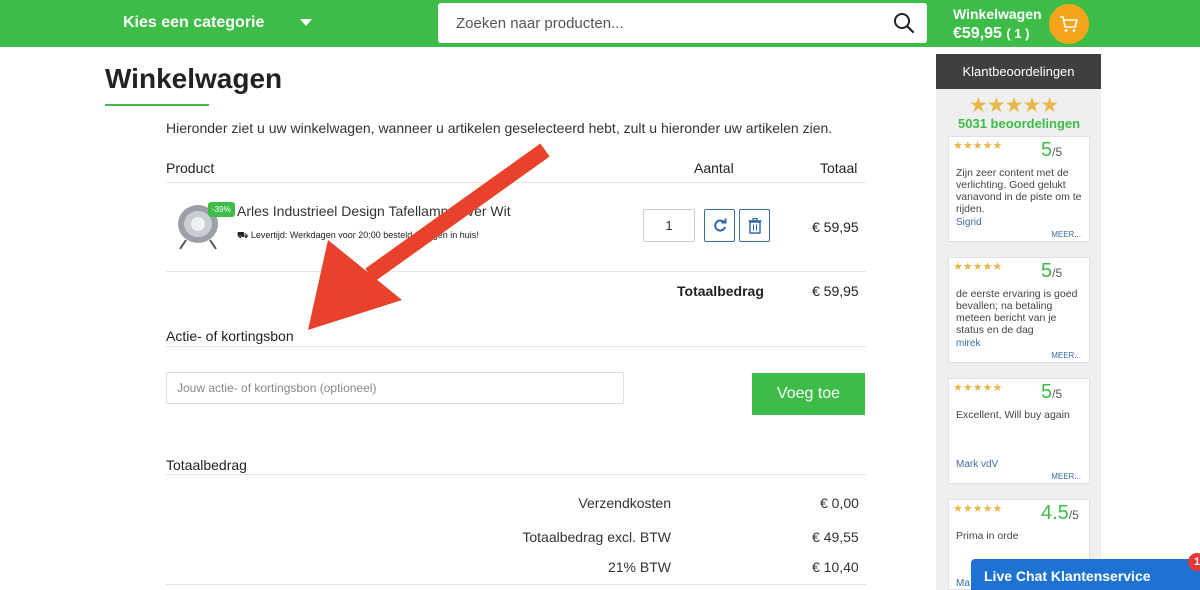 This screenshot has height=590, width=1200. What do you see at coordinates (1085, 574) in the screenshot?
I see `live-chat-button: Live Chat Klantenservice` at bounding box center [1085, 574].